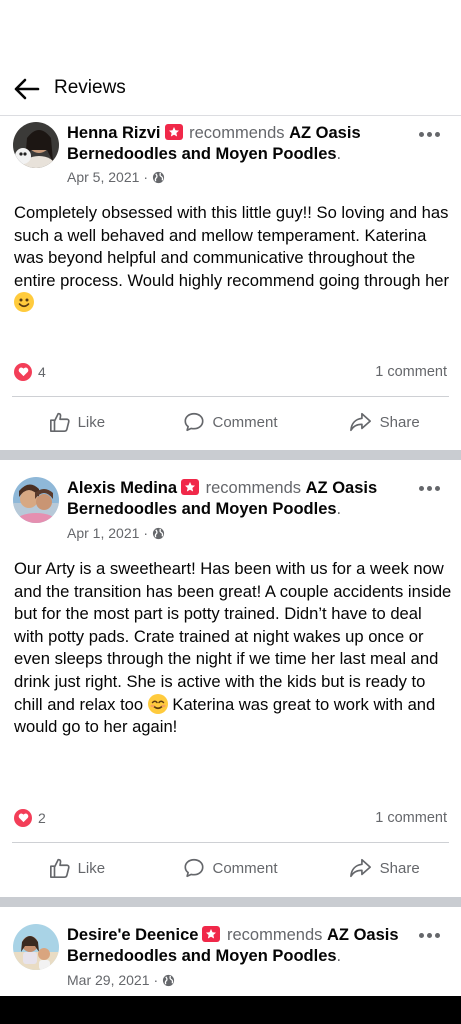  What do you see at coordinates (27, 89) in the screenshot?
I see `back-arrow-icon` at bounding box center [27, 89].